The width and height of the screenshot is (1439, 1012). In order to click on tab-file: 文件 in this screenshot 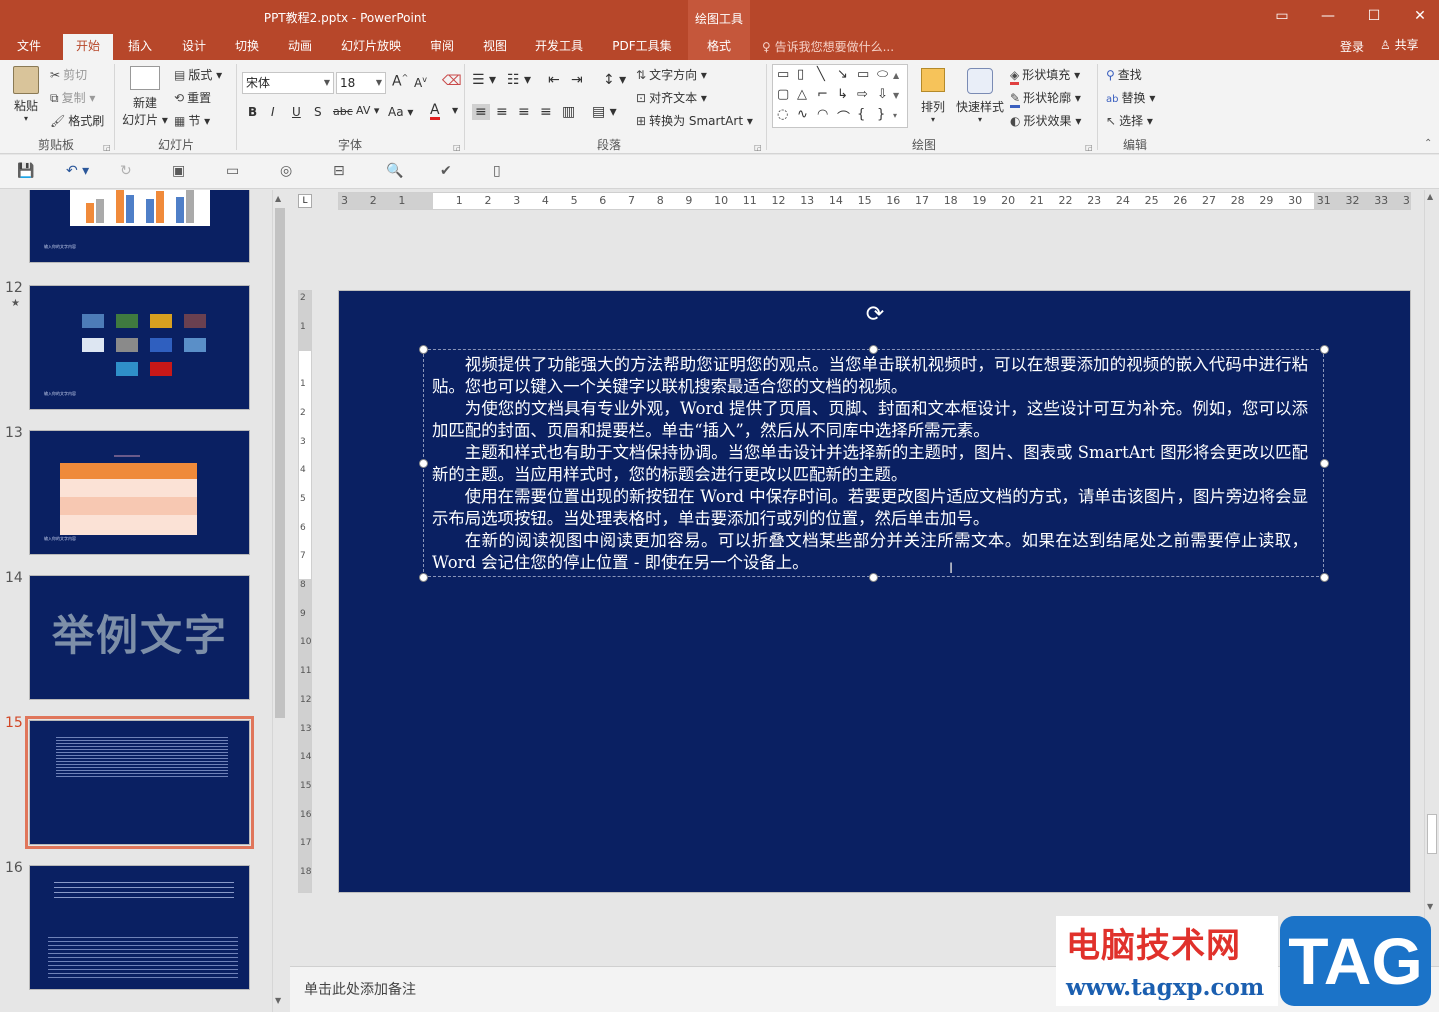, I will do `click(29, 47)`.